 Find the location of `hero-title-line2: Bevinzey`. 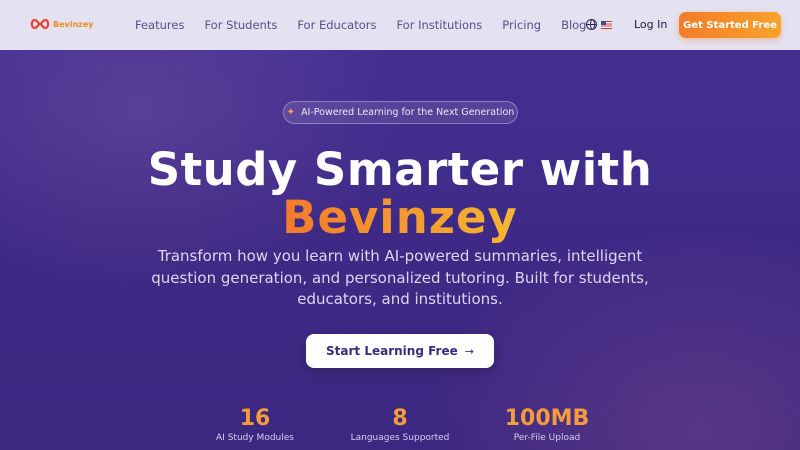

hero-title-line2: Bevinzey is located at coordinates (400, 217).